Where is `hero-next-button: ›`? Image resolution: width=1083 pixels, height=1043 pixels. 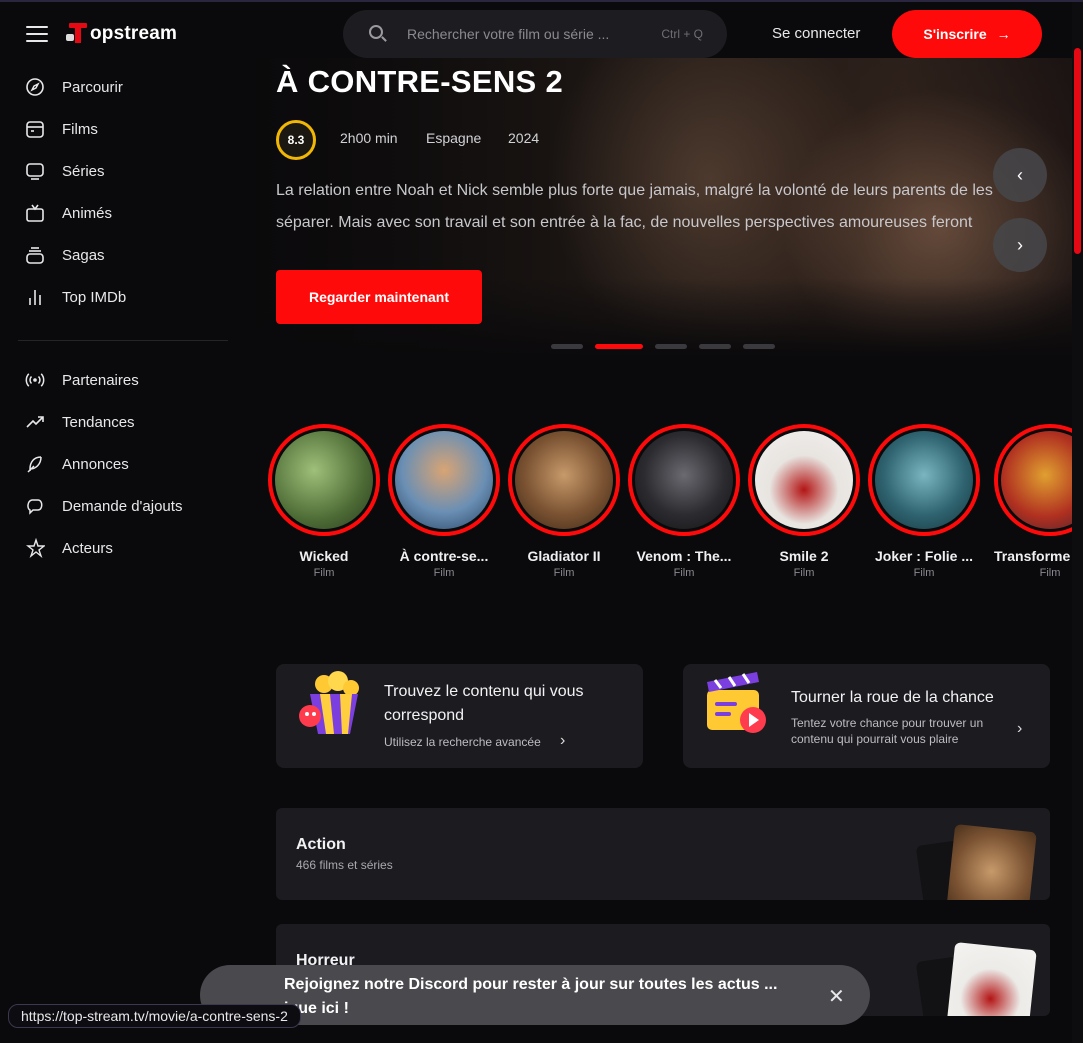
hero-next-button: › is located at coordinates (1020, 245).